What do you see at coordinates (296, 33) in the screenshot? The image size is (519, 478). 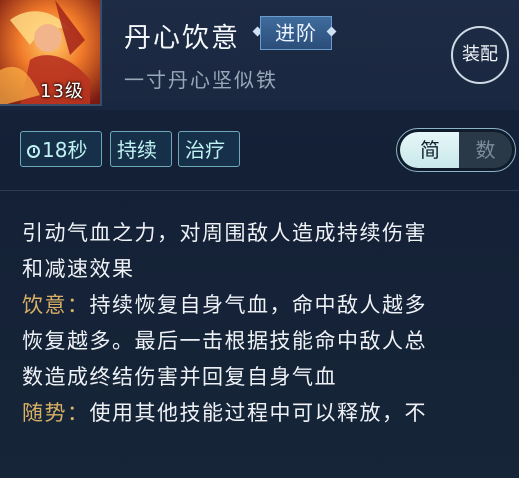 I see `advanced-badge: 进阶` at bounding box center [296, 33].